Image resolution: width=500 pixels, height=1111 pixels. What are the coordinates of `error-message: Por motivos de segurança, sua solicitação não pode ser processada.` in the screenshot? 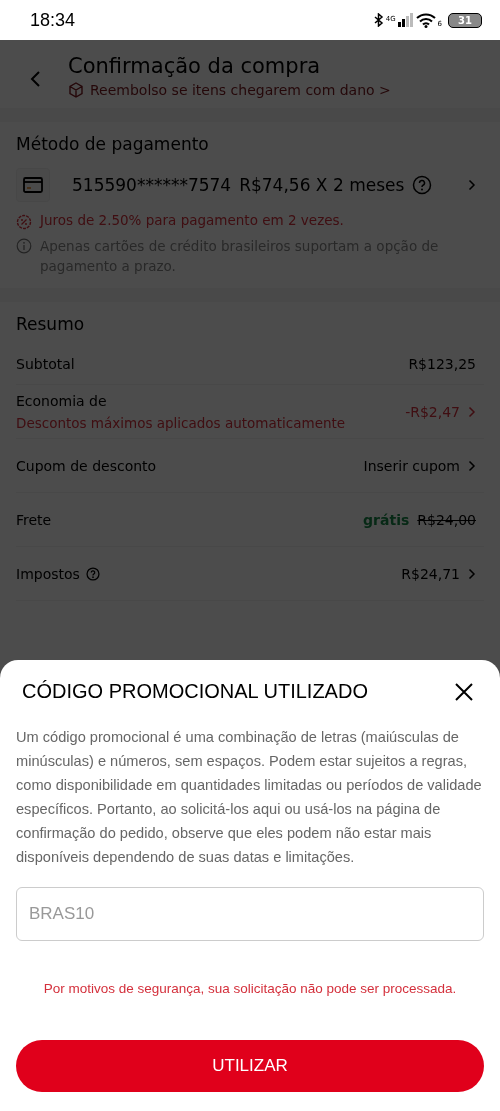 It's located at (250, 988).